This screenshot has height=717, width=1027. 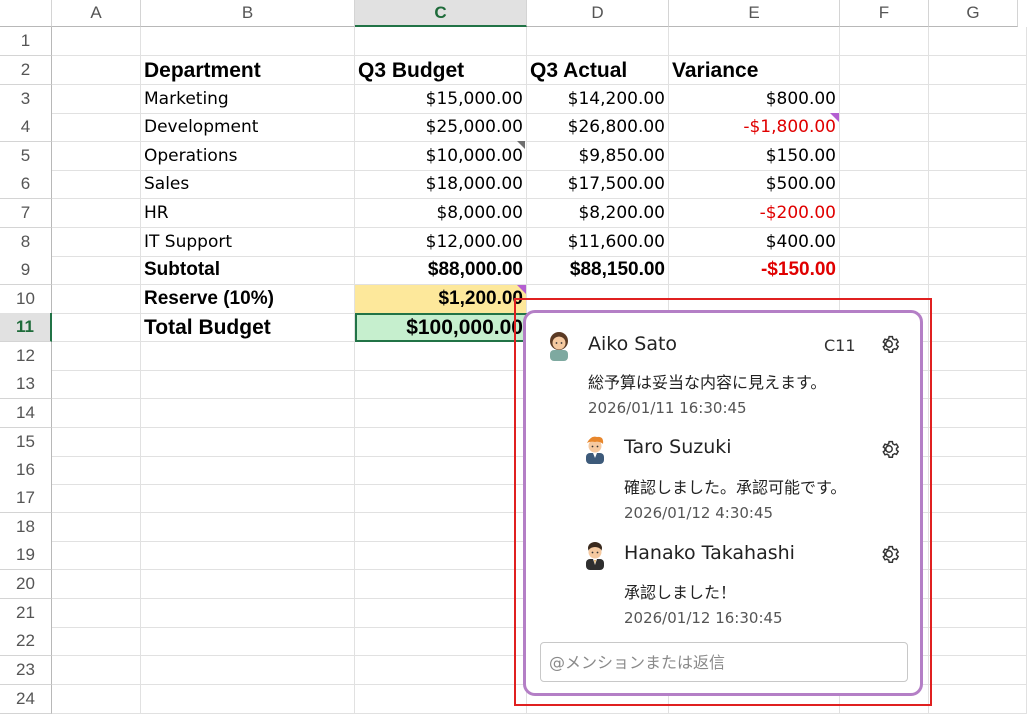 What do you see at coordinates (26, 356) in the screenshot?
I see `row-header-12: 12` at bounding box center [26, 356].